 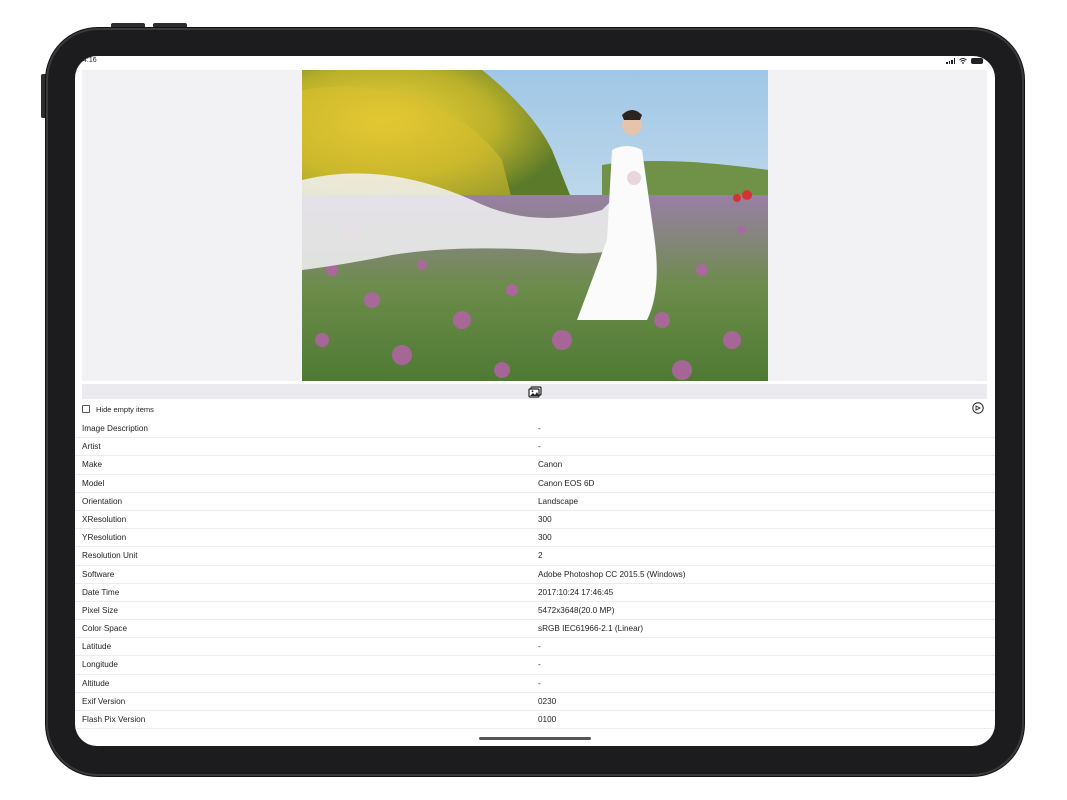 What do you see at coordinates (547, 719) in the screenshot?
I see `exif-value: 0100` at bounding box center [547, 719].